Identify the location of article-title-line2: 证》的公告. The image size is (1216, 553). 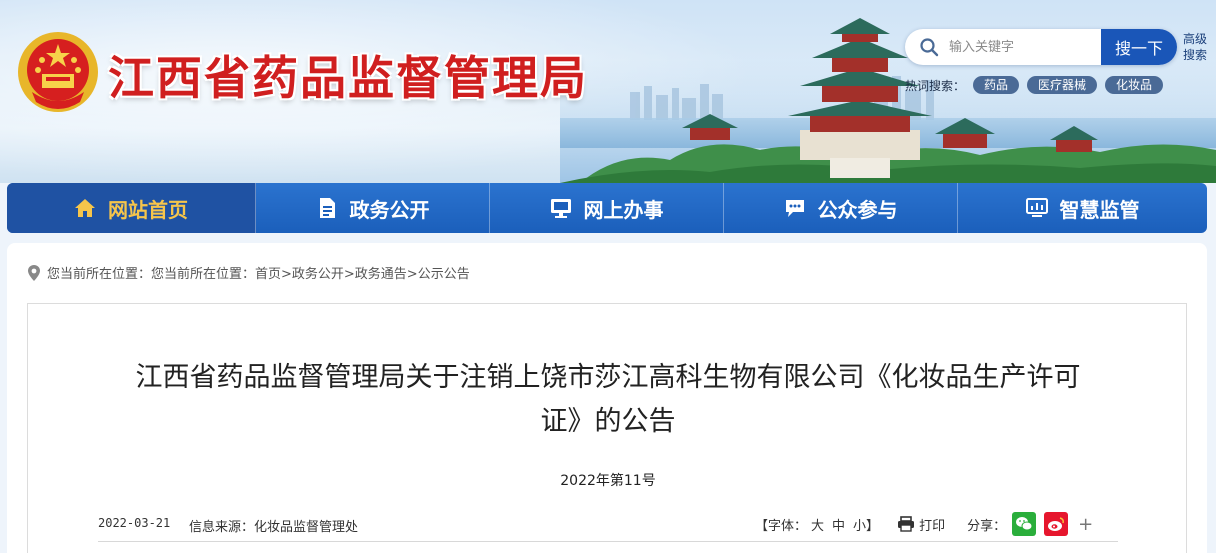
(608, 421).